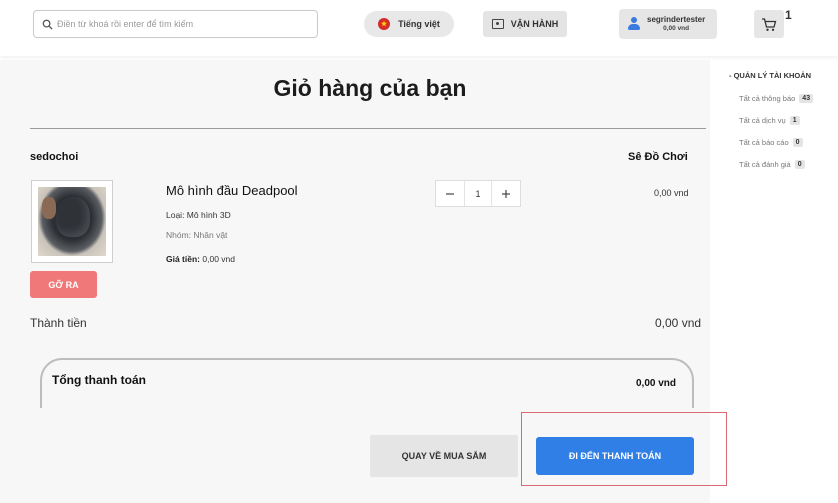 The width and height of the screenshot is (838, 503). I want to click on minus-icon, so click(450, 193).